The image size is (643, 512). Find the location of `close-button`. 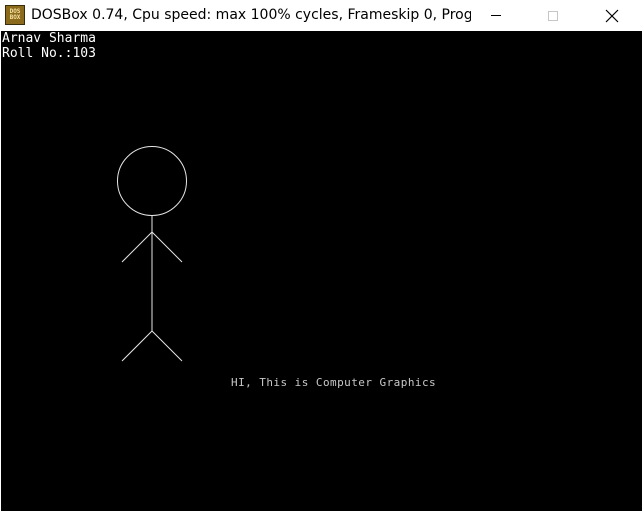

close-button is located at coordinates (612, 15).